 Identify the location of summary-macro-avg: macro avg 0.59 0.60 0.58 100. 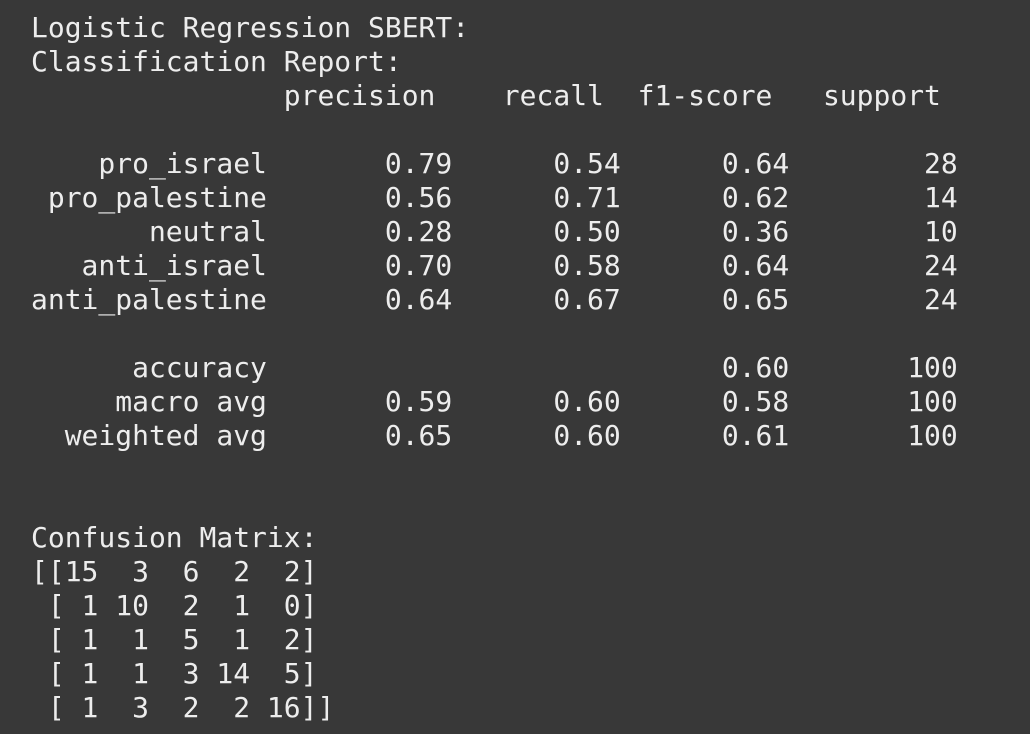
(494, 401).